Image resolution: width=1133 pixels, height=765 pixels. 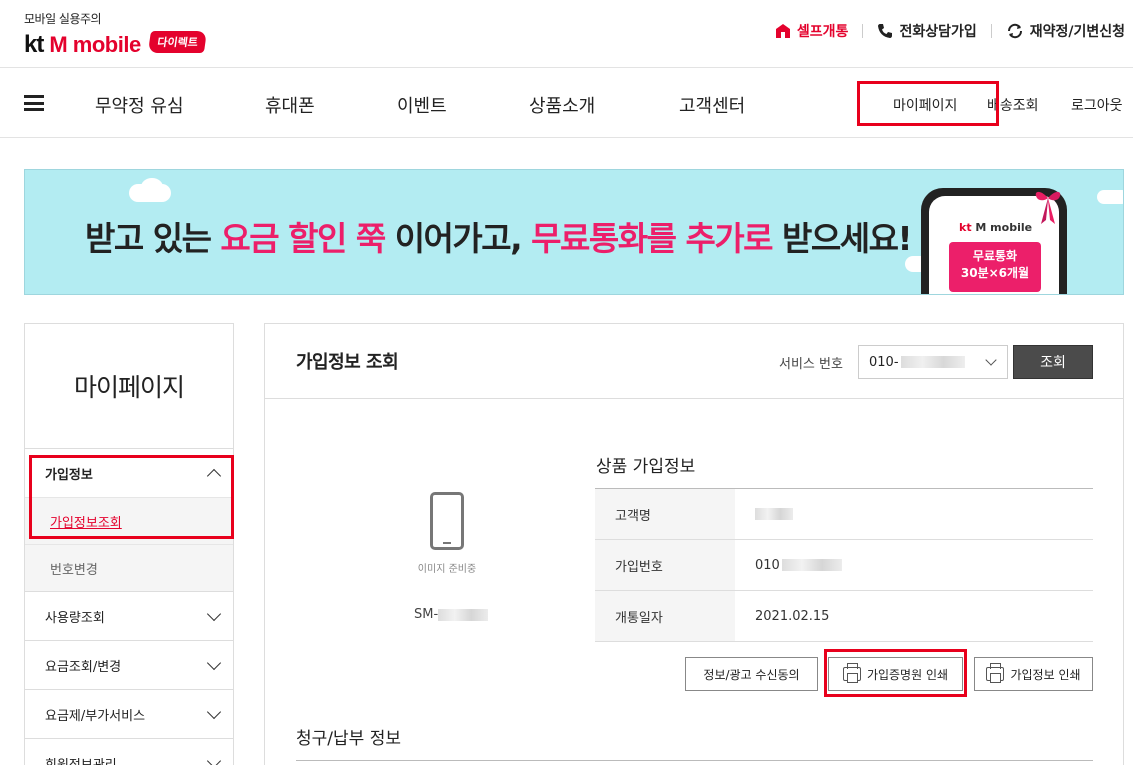 I want to click on phone-icon, so click(x=885, y=31).